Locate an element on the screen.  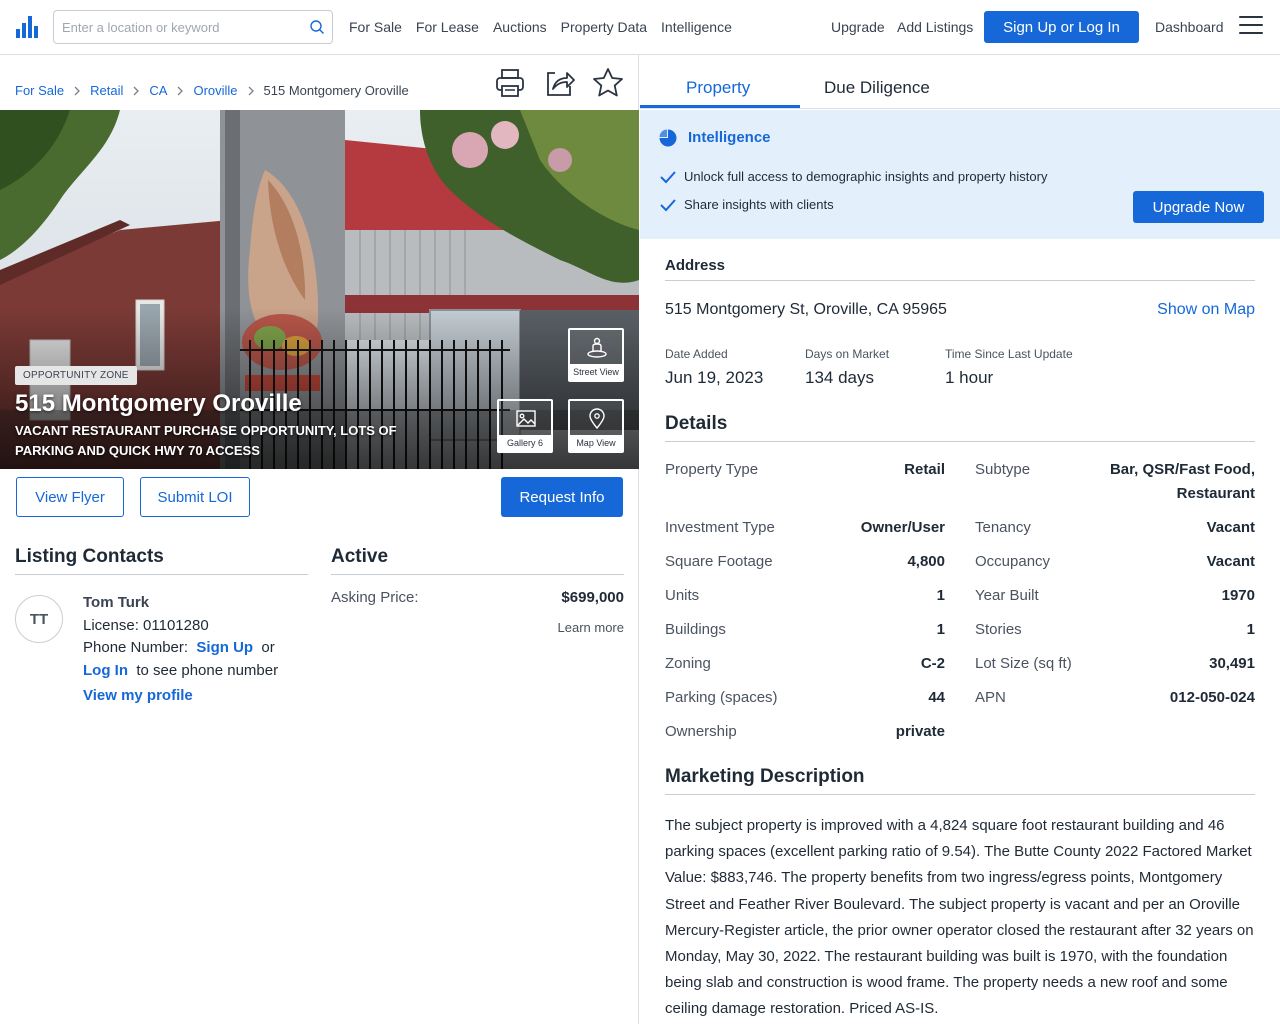
address-heading: Address is located at coordinates (695, 265).